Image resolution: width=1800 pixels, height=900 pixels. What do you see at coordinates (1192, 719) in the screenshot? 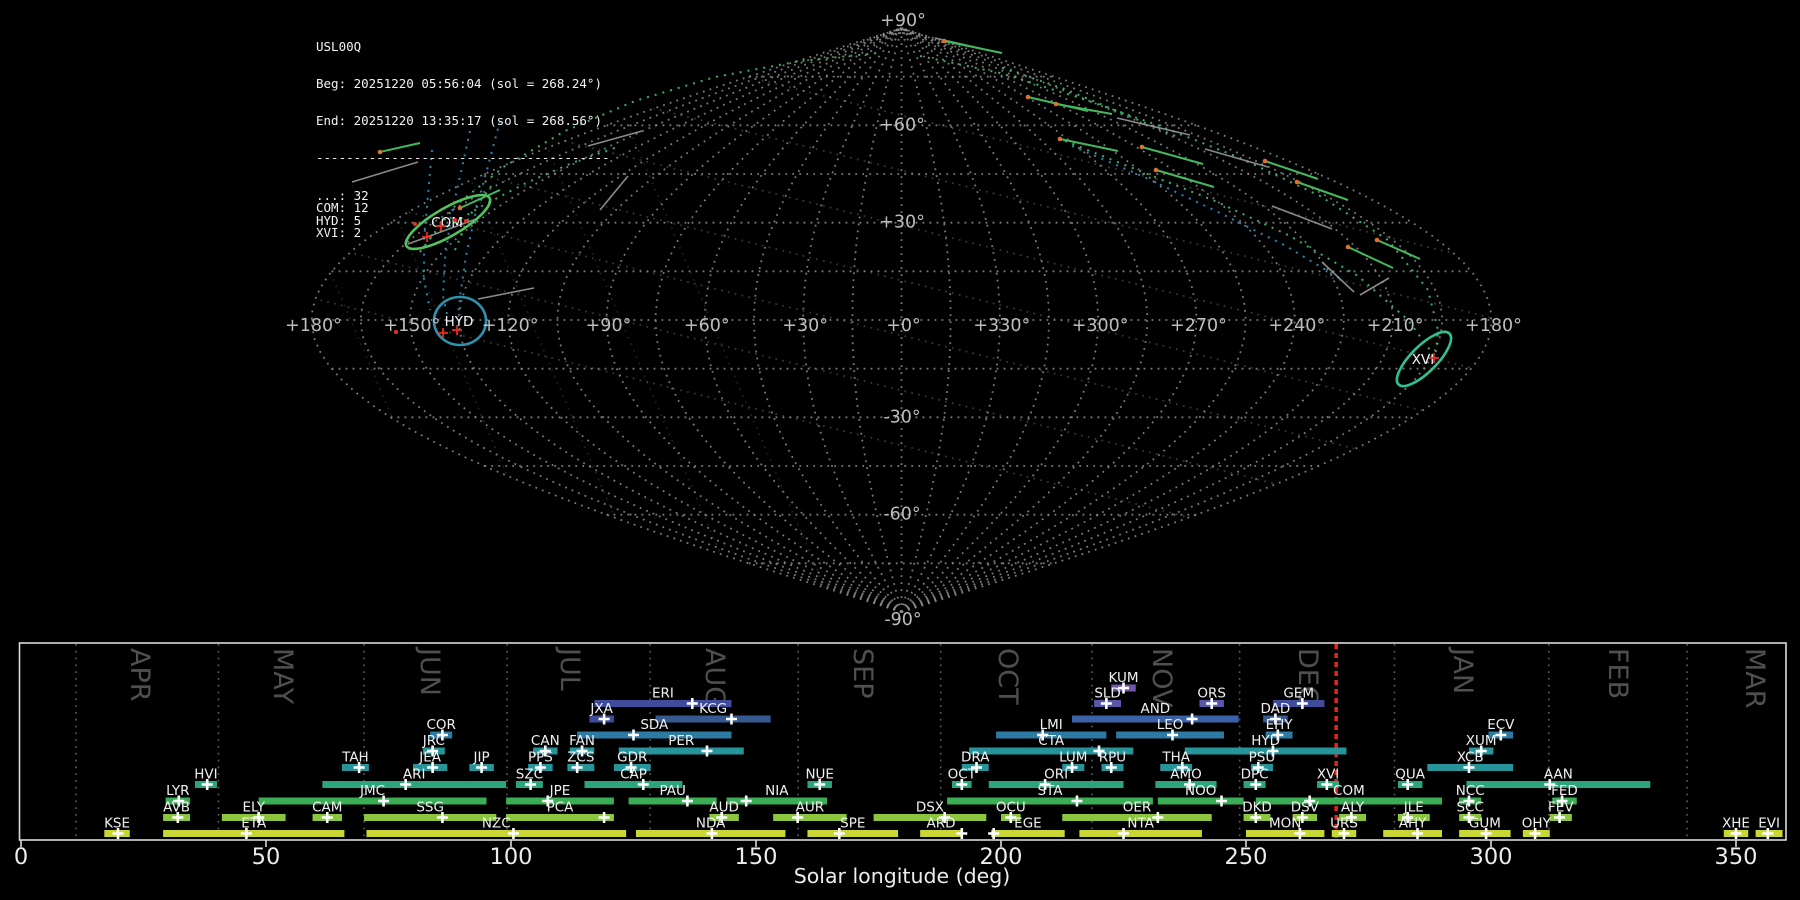
I see `shower-peak-AND` at bounding box center [1192, 719].